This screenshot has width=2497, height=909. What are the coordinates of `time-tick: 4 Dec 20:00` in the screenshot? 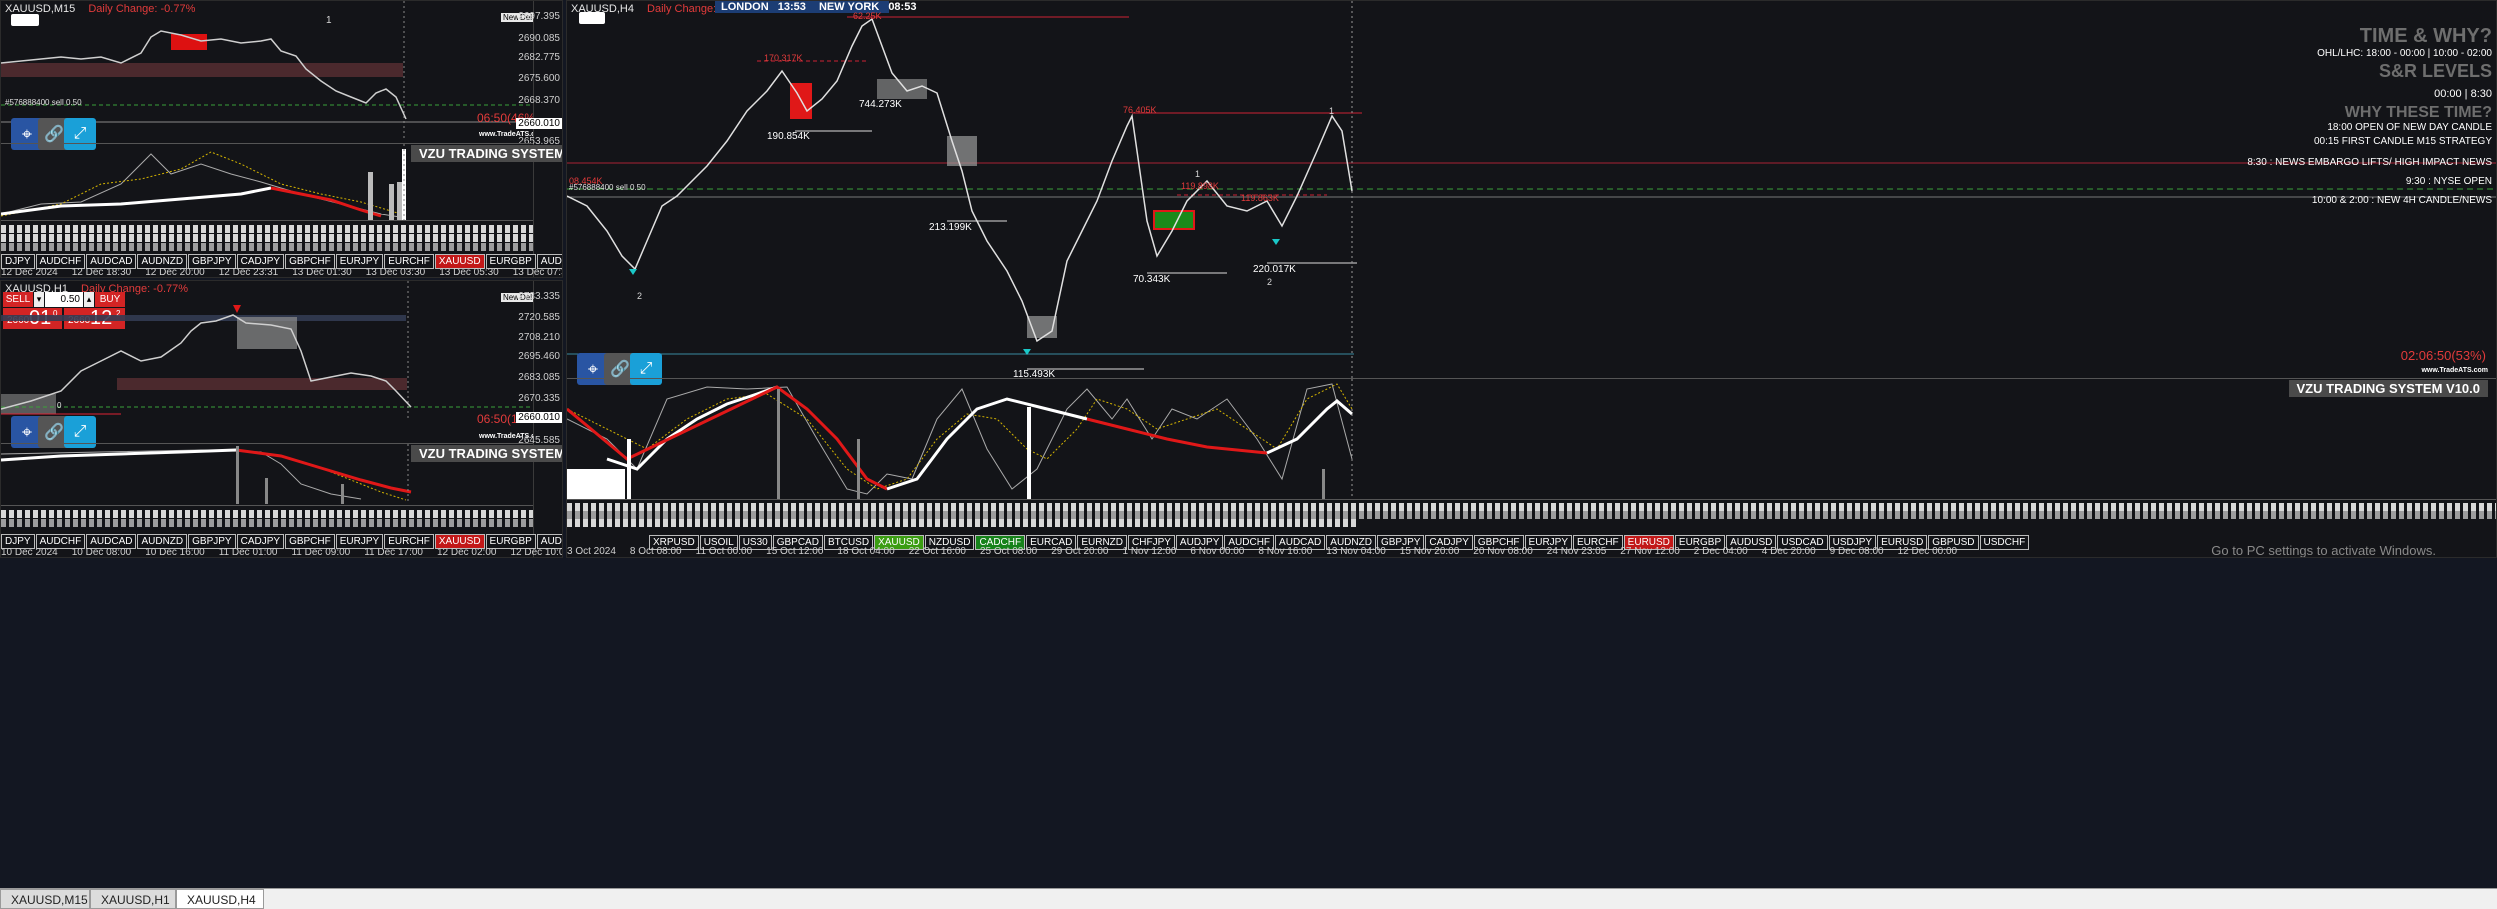 It's located at (1788, 551).